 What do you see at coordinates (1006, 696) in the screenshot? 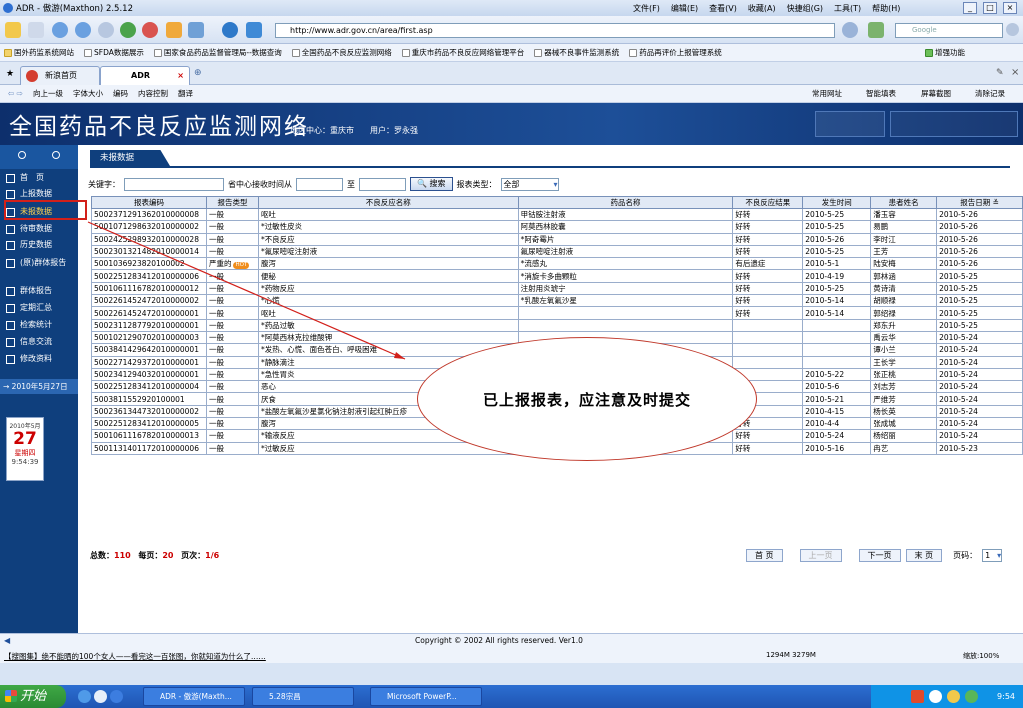
I see `taskbar-clock: 9:54` at bounding box center [1006, 696].